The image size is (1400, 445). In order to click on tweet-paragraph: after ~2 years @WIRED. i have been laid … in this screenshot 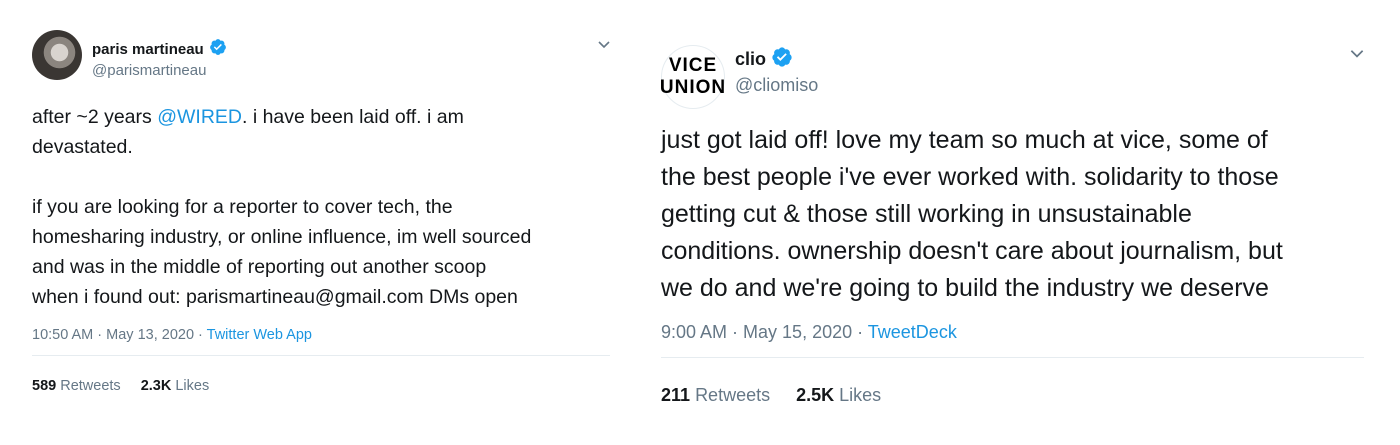, I will do `click(332, 132)`.